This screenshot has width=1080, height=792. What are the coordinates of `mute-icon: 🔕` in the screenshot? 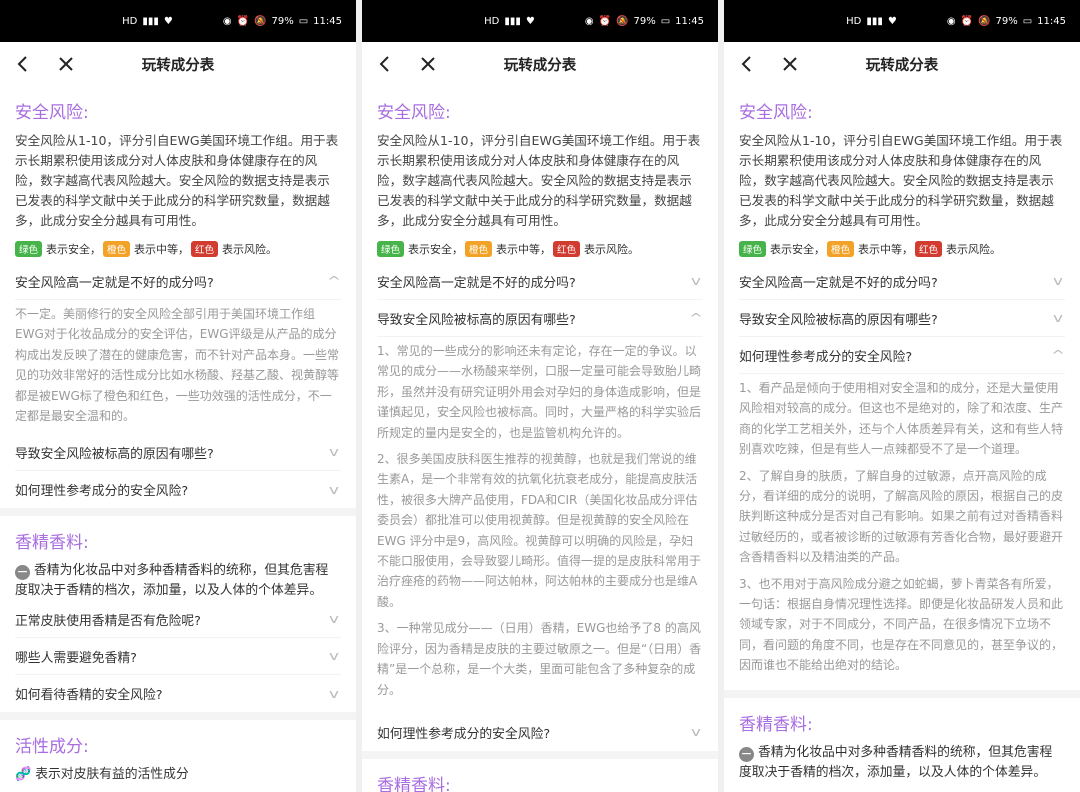 It's located at (984, 21).